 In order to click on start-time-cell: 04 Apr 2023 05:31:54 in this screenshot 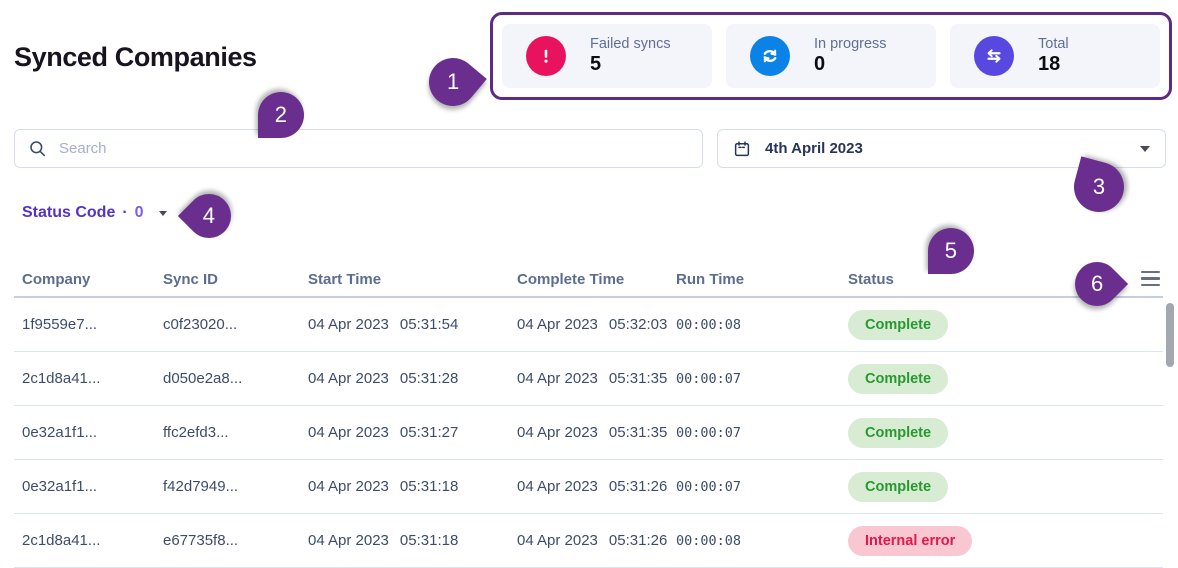, I will do `click(383, 324)`.